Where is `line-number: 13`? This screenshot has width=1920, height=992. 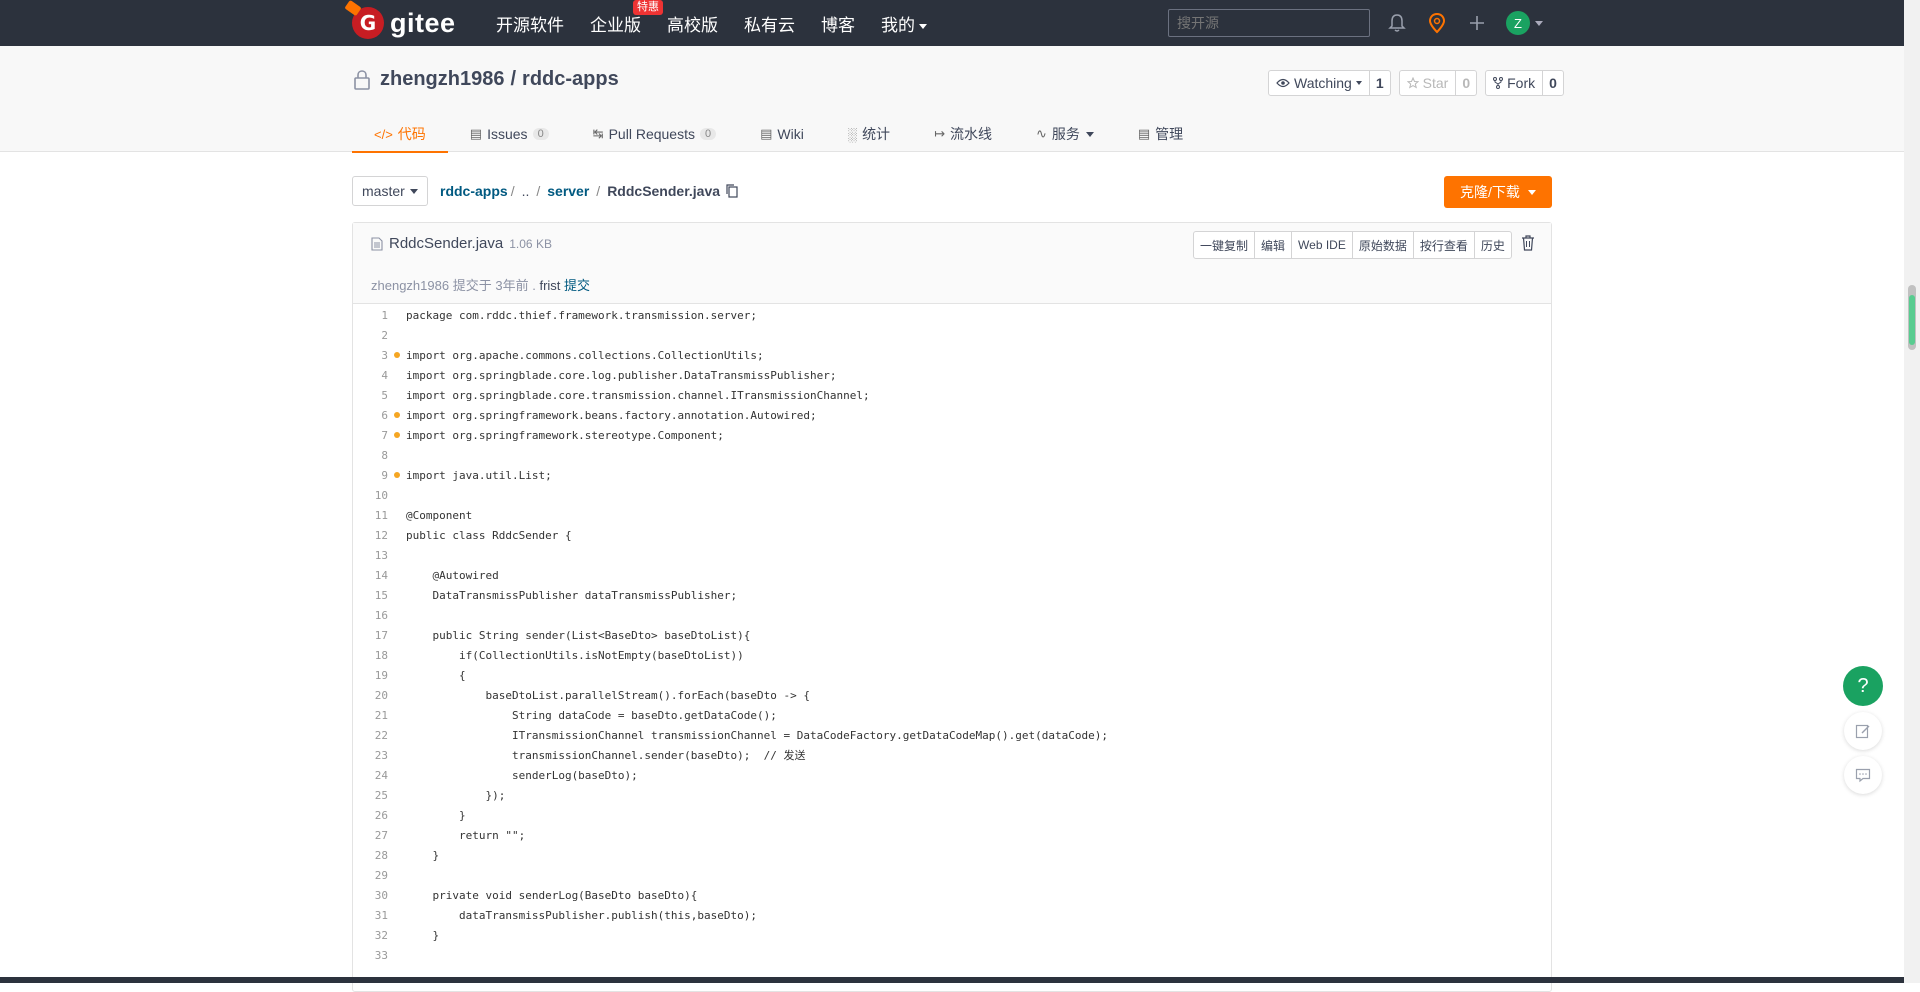
line-number: 13 is located at coordinates (370, 555).